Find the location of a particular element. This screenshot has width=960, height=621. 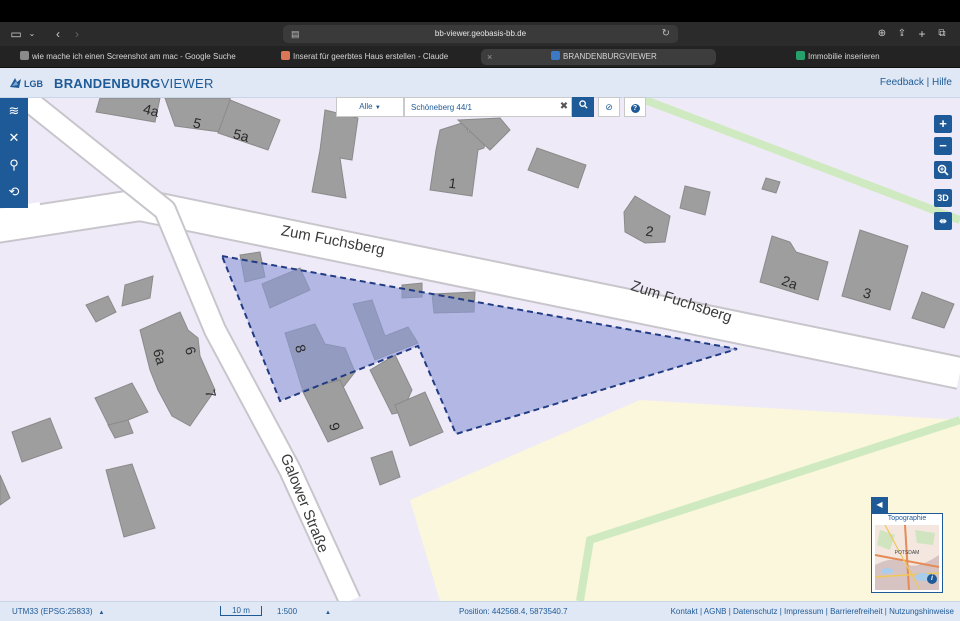

zoom-to-extent-button is located at coordinates (943, 170).